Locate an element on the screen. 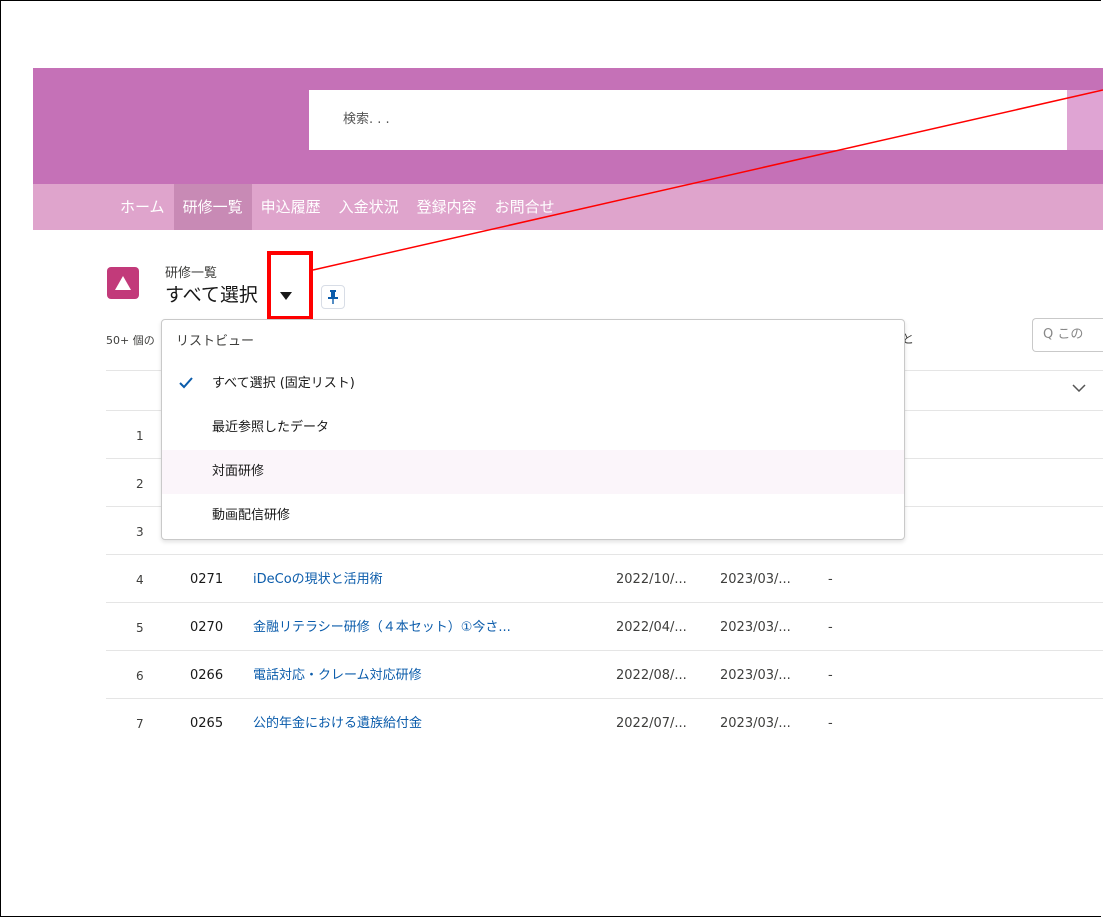 Image resolution: width=1103 pixels, height=919 pixels. training-code: 0265 is located at coordinates (207, 723).